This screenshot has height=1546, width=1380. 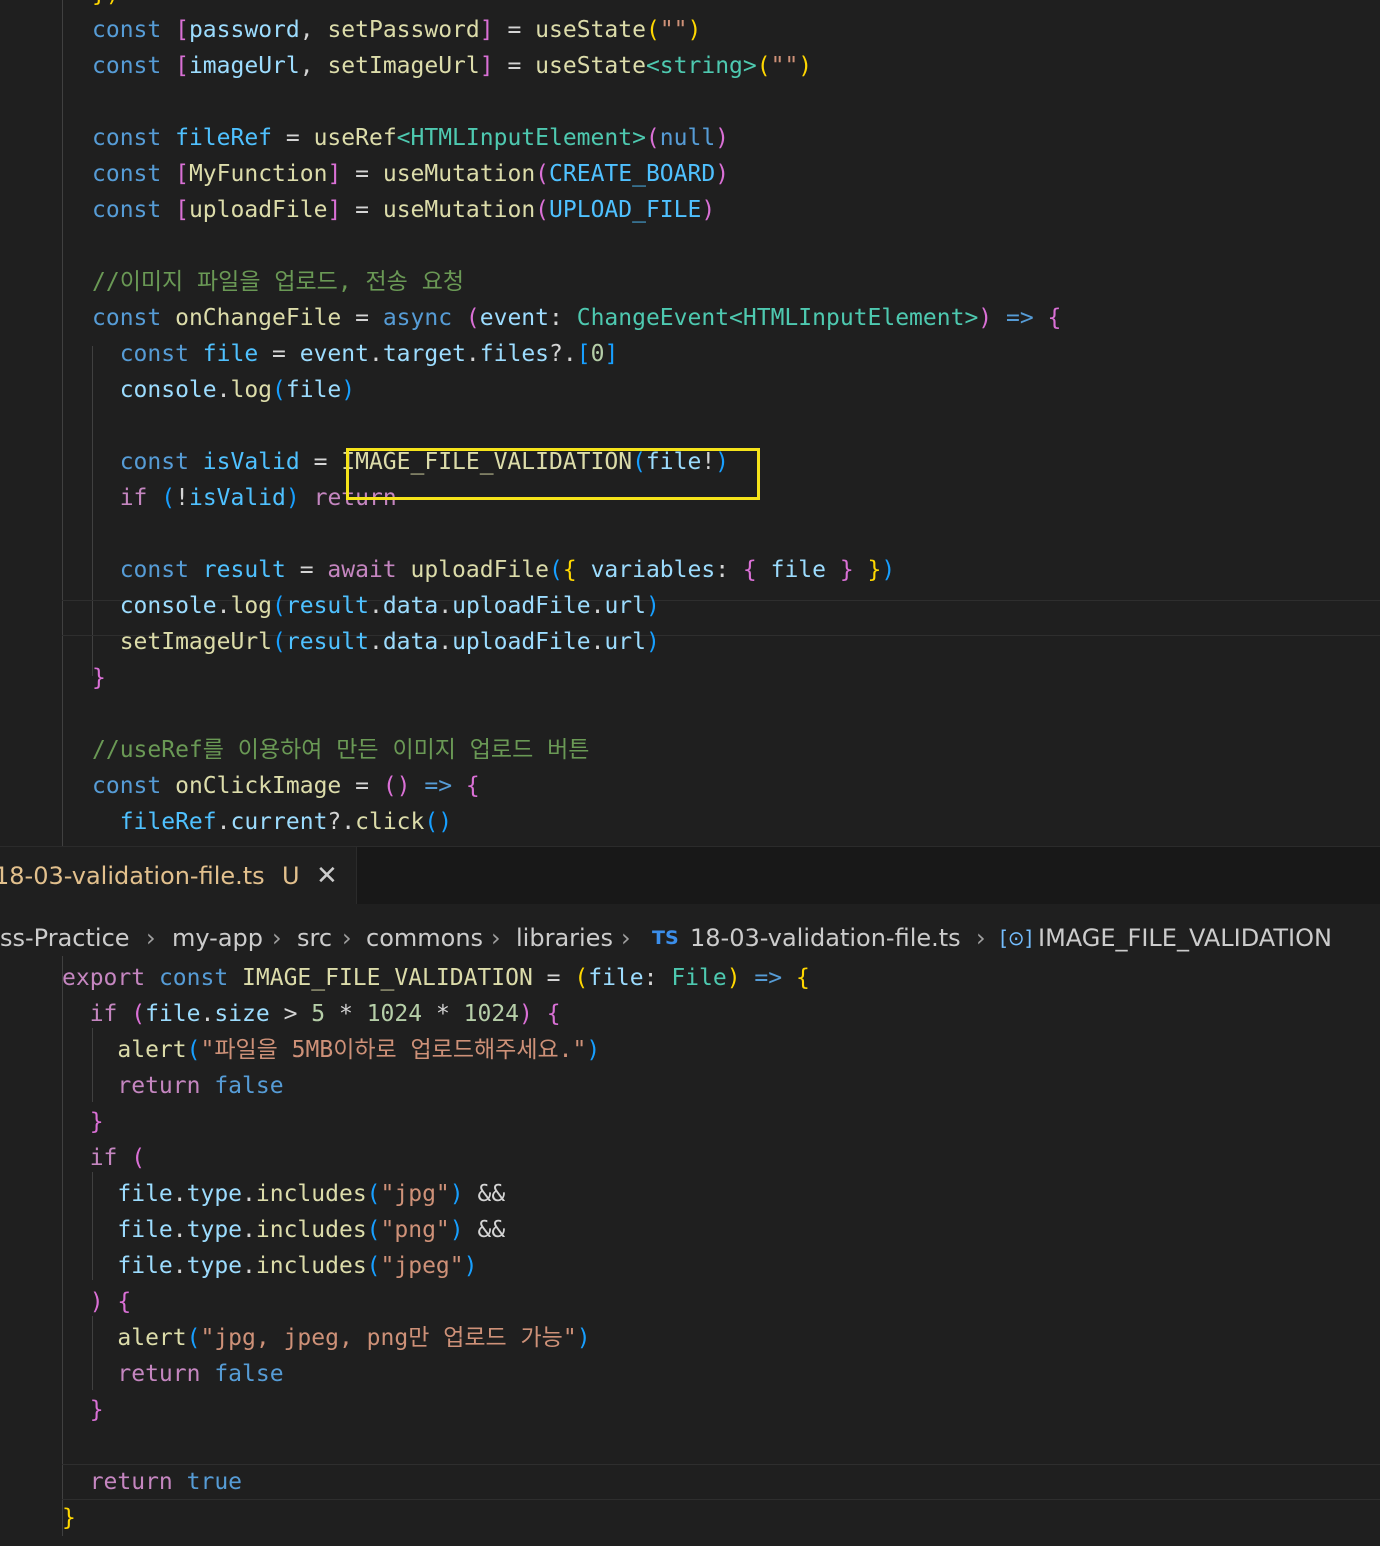 What do you see at coordinates (217, 938) in the screenshot?
I see `breadcrumb-item: my-app` at bounding box center [217, 938].